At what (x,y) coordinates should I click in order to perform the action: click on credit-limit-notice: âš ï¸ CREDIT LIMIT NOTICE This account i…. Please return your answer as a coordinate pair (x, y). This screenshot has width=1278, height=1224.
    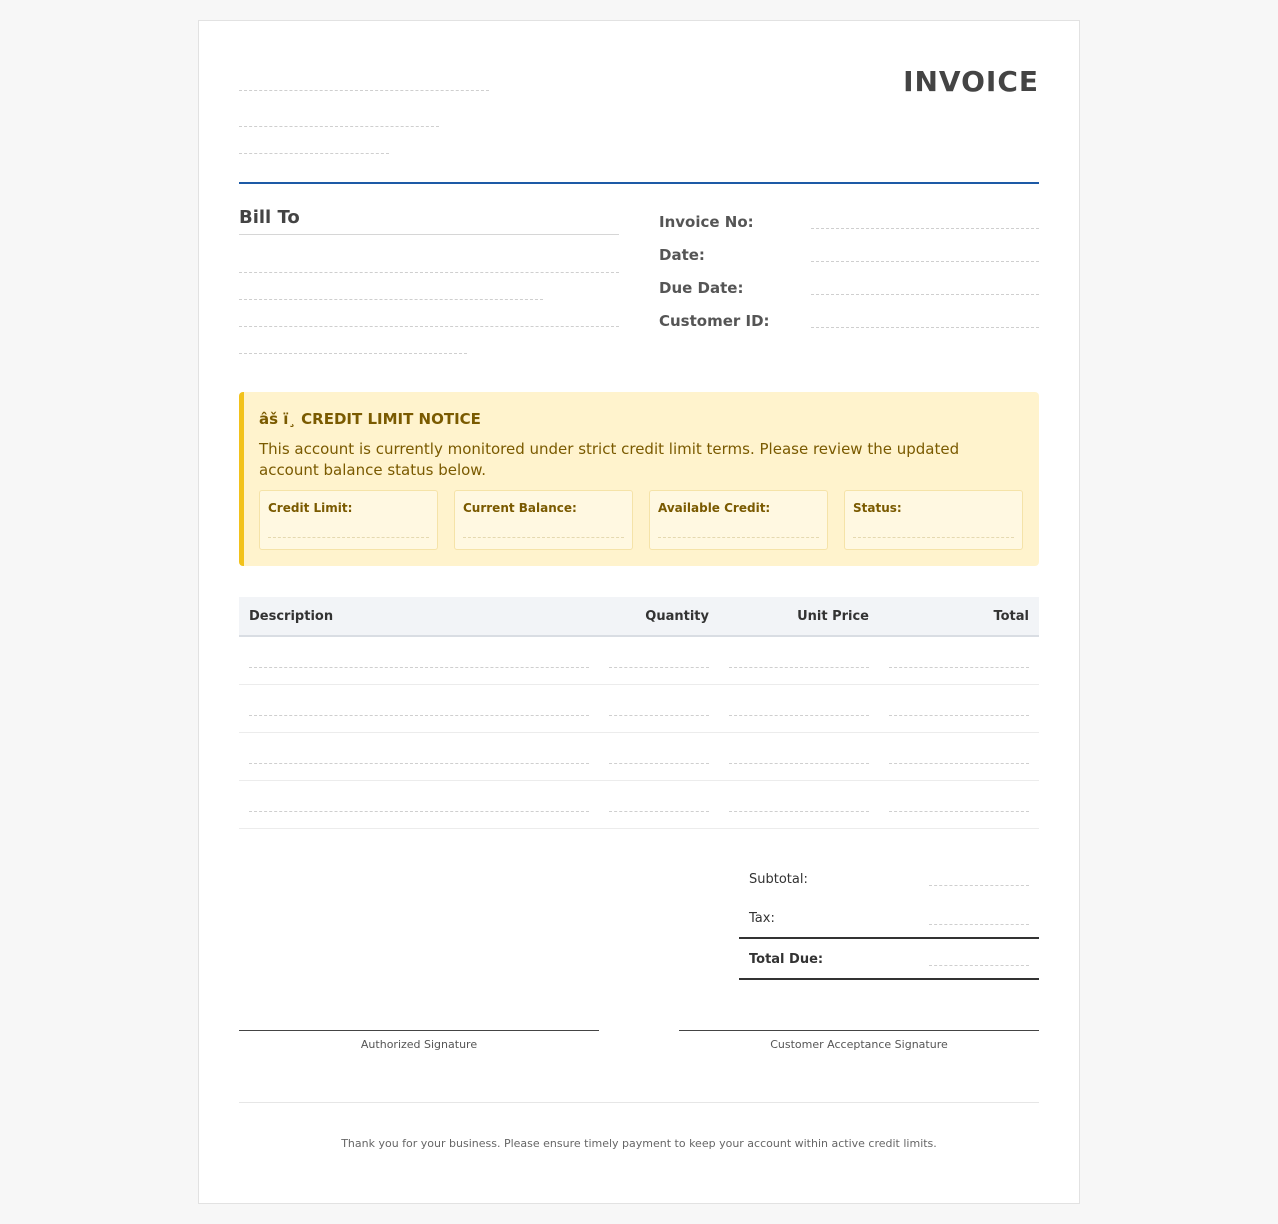
    Looking at the image, I should click on (639, 479).